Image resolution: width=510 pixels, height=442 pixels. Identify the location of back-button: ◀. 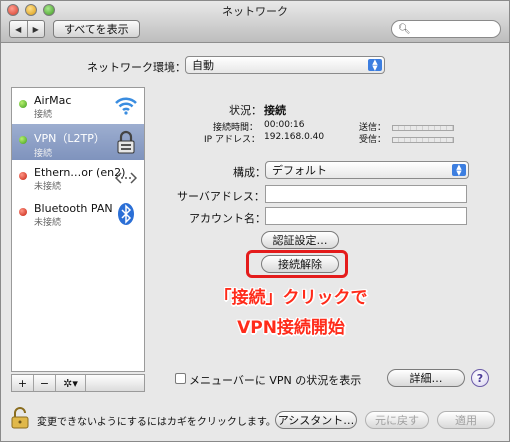
(18, 29).